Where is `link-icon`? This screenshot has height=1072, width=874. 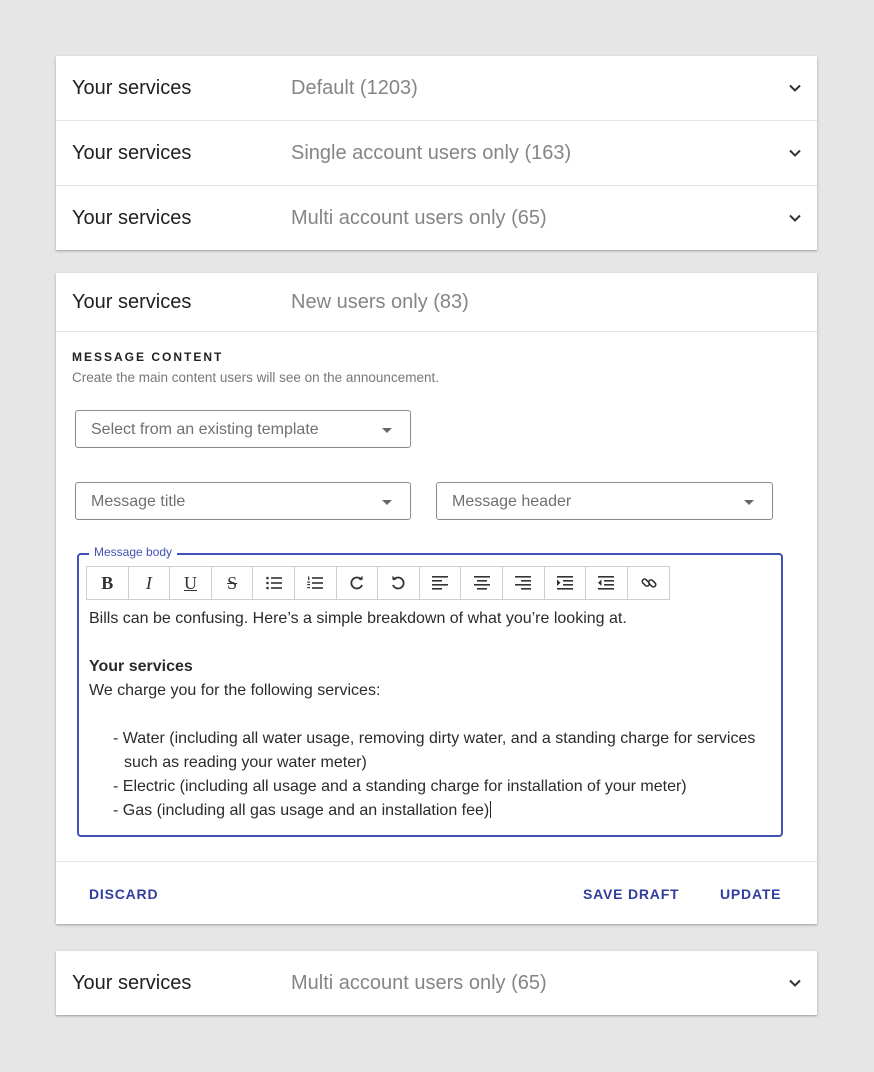
link-icon is located at coordinates (649, 583).